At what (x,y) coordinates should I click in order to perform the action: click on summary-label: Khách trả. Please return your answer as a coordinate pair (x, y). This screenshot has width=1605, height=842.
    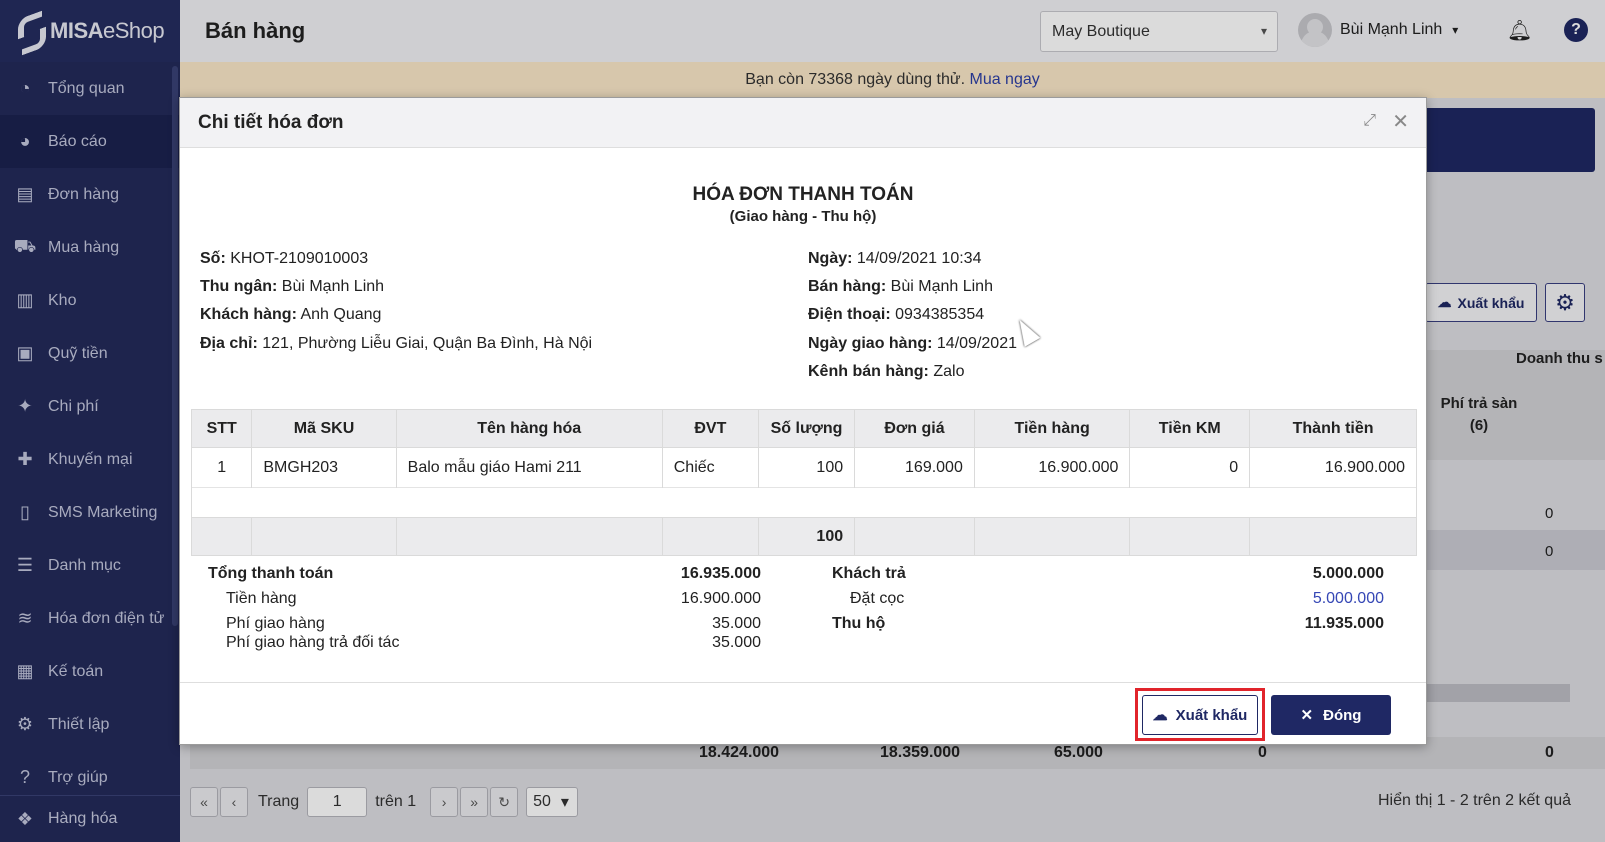
    Looking at the image, I should click on (869, 573).